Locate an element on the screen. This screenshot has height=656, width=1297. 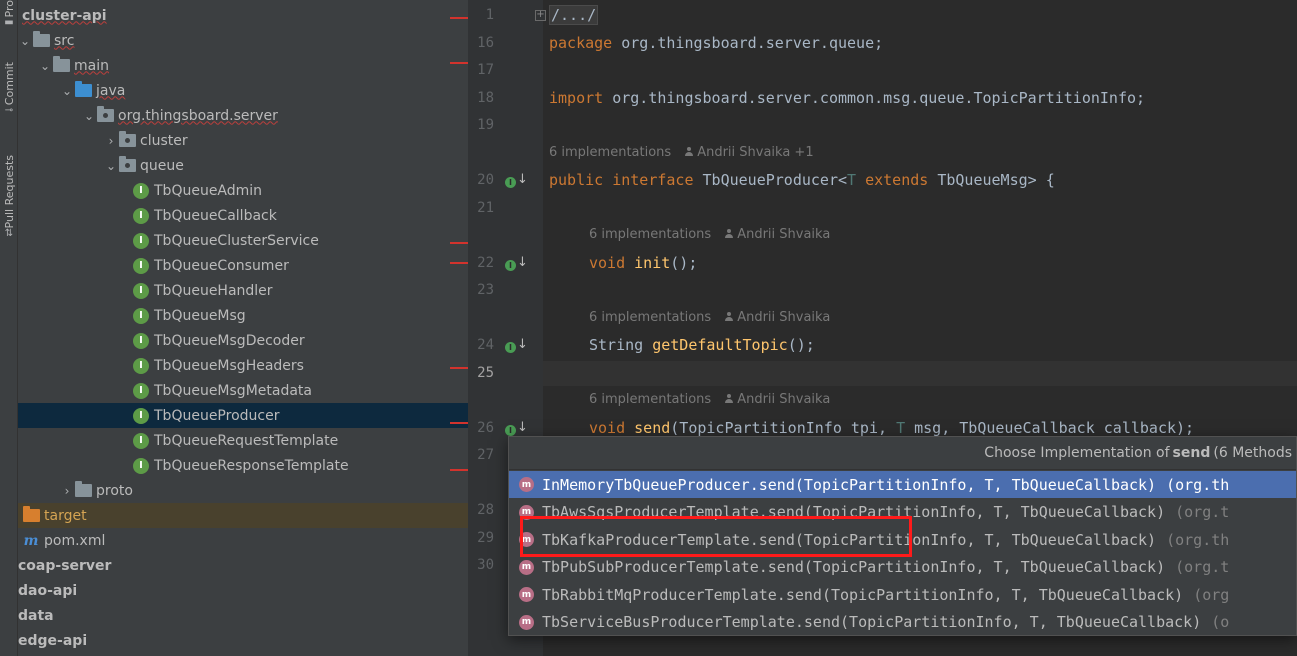
tree-item-tbqueuehandler: I TbQueueHandler is located at coordinates (243, 290).